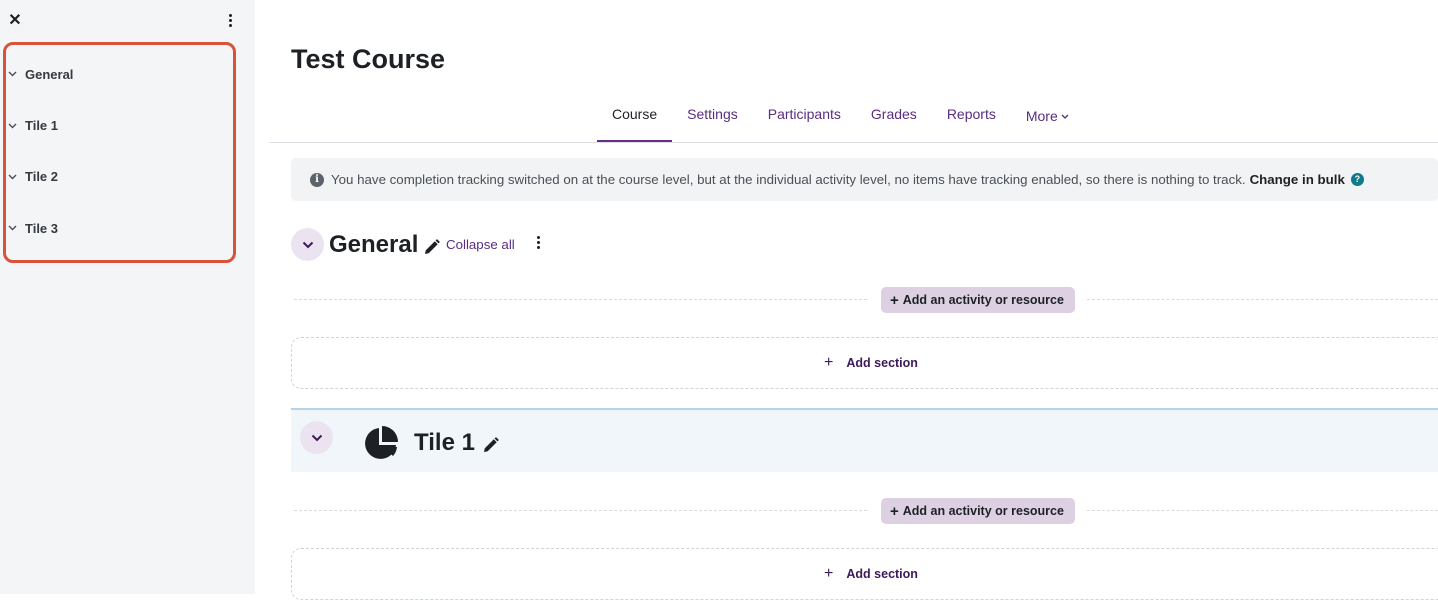 The image size is (1438, 600). I want to click on general-collapse-toggle, so click(307, 244).